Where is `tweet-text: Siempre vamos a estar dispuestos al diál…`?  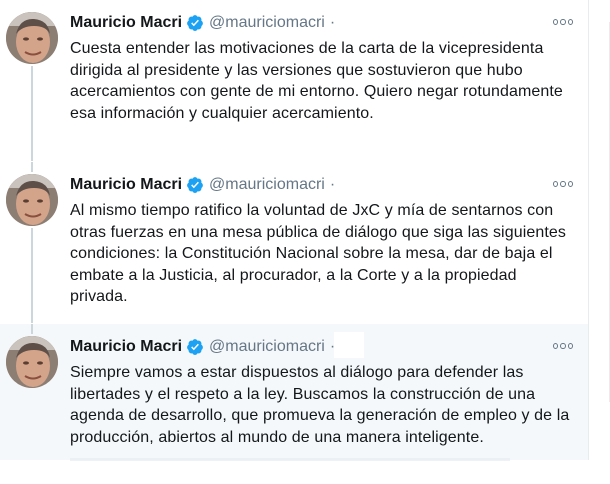 tweet-text: Siempre vamos a estar dispuestos al diál… is located at coordinates (320, 405).